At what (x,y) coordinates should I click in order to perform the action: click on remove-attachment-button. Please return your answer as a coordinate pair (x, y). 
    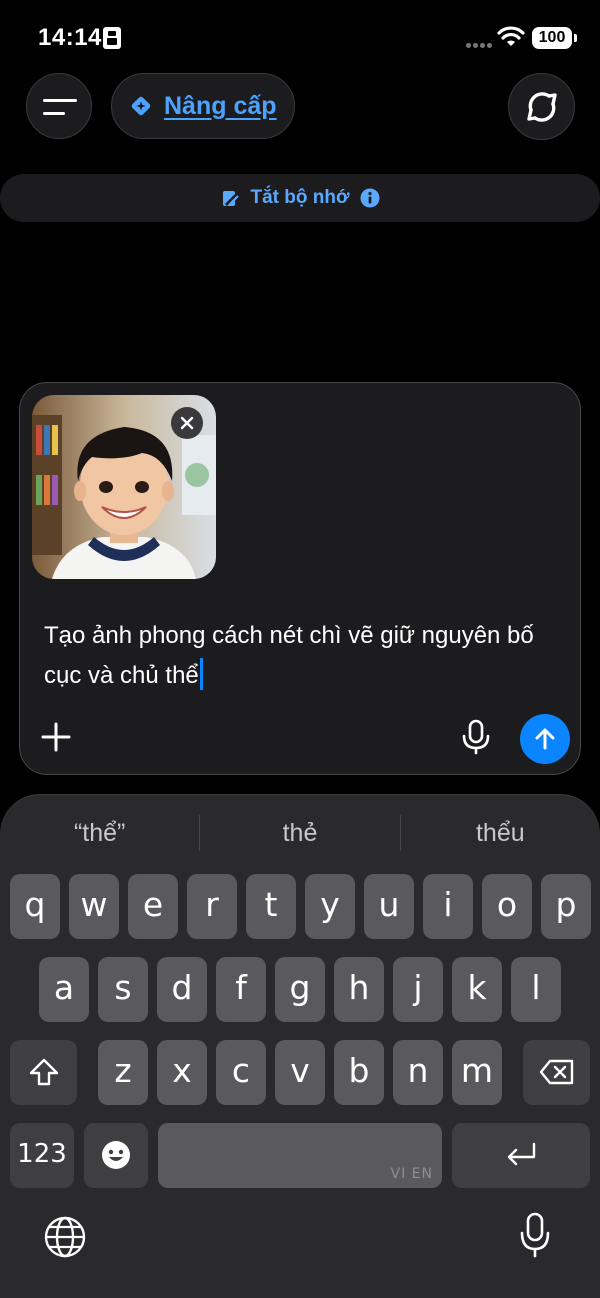
    Looking at the image, I should click on (187, 423).